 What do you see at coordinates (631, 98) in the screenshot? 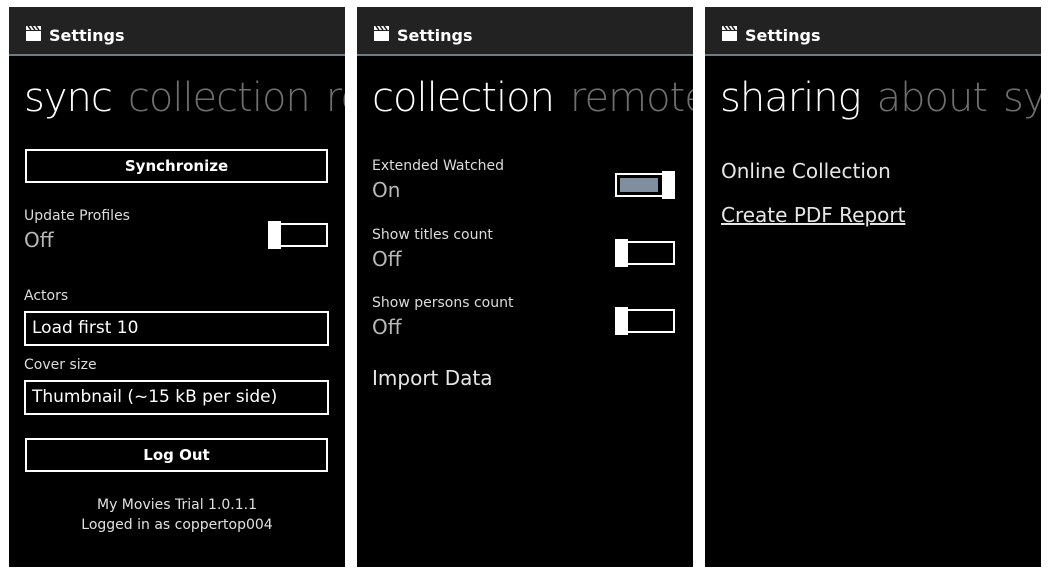
I see `pivot-item-remote: remote` at bounding box center [631, 98].